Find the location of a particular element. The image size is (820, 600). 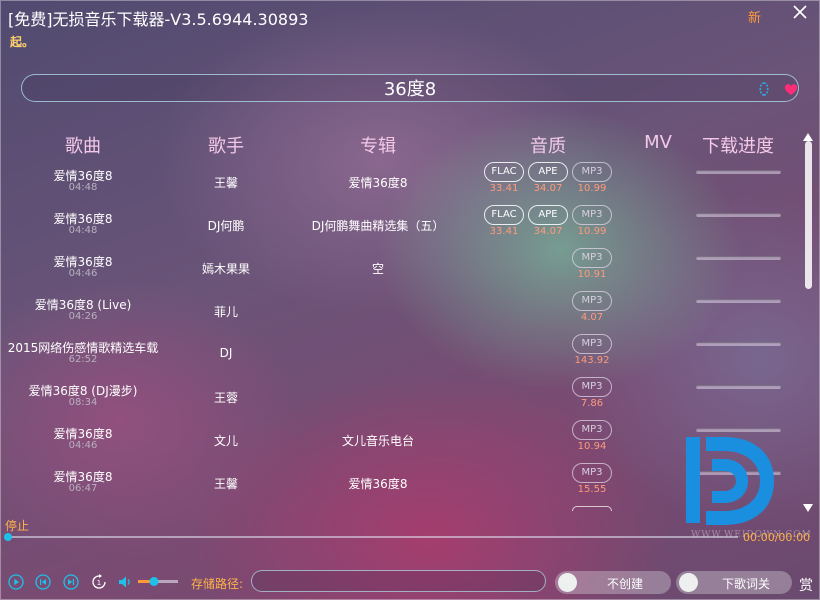

artist-name: 菲儿 is located at coordinates (226, 311).